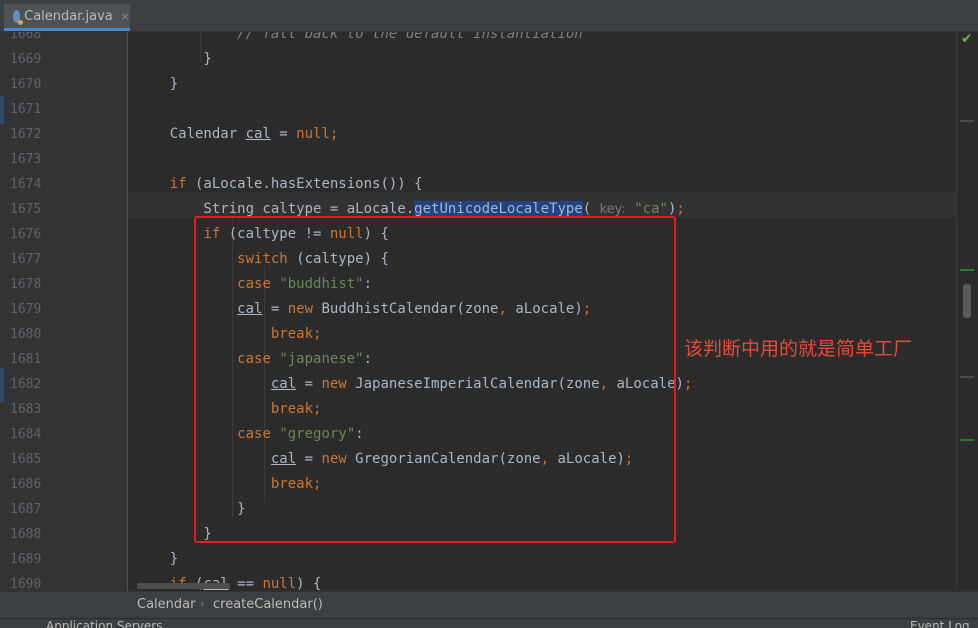  Describe the element at coordinates (104, 624) in the screenshot. I see `application-servers-tool: Application Servers` at that location.